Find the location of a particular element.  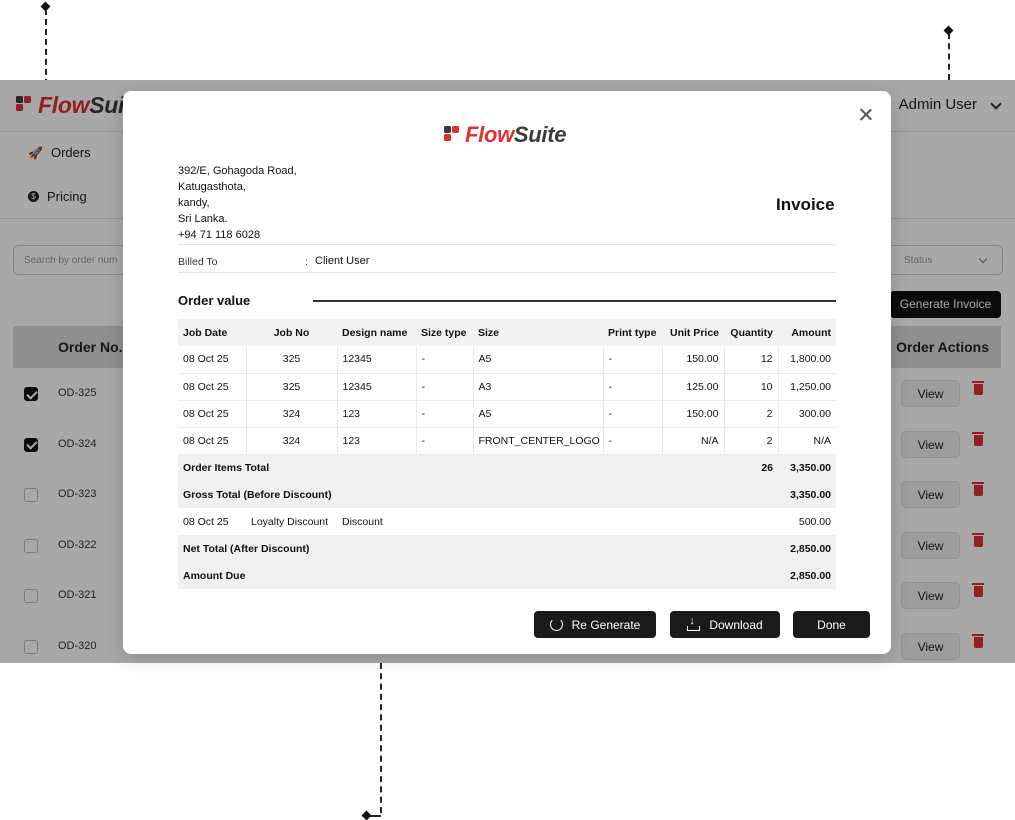

brand-name-suite: Suite is located at coordinates (540, 134).